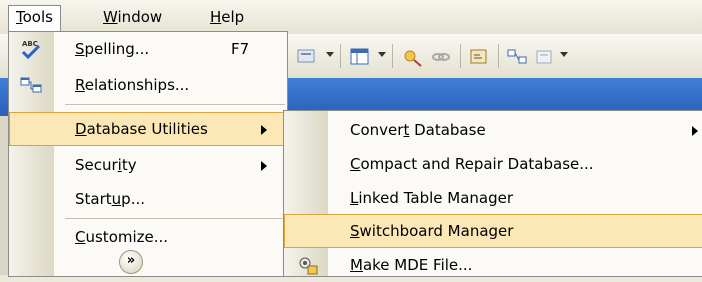 The height and width of the screenshot is (282, 702). What do you see at coordinates (81, 129) in the screenshot?
I see `label-mnemonic: D` at bounding box center [81, 129].